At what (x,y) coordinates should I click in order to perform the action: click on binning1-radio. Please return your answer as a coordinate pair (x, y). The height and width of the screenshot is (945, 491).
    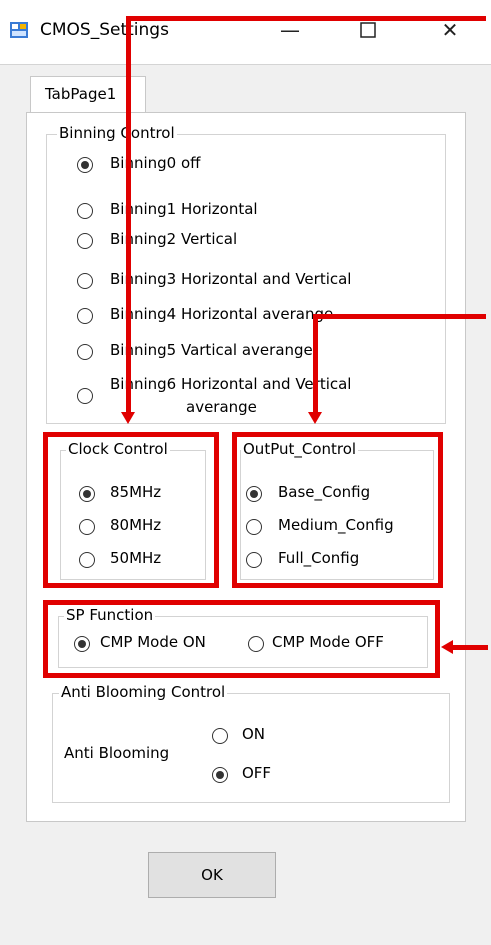
    Looking at the image, I should click on (85, 211).